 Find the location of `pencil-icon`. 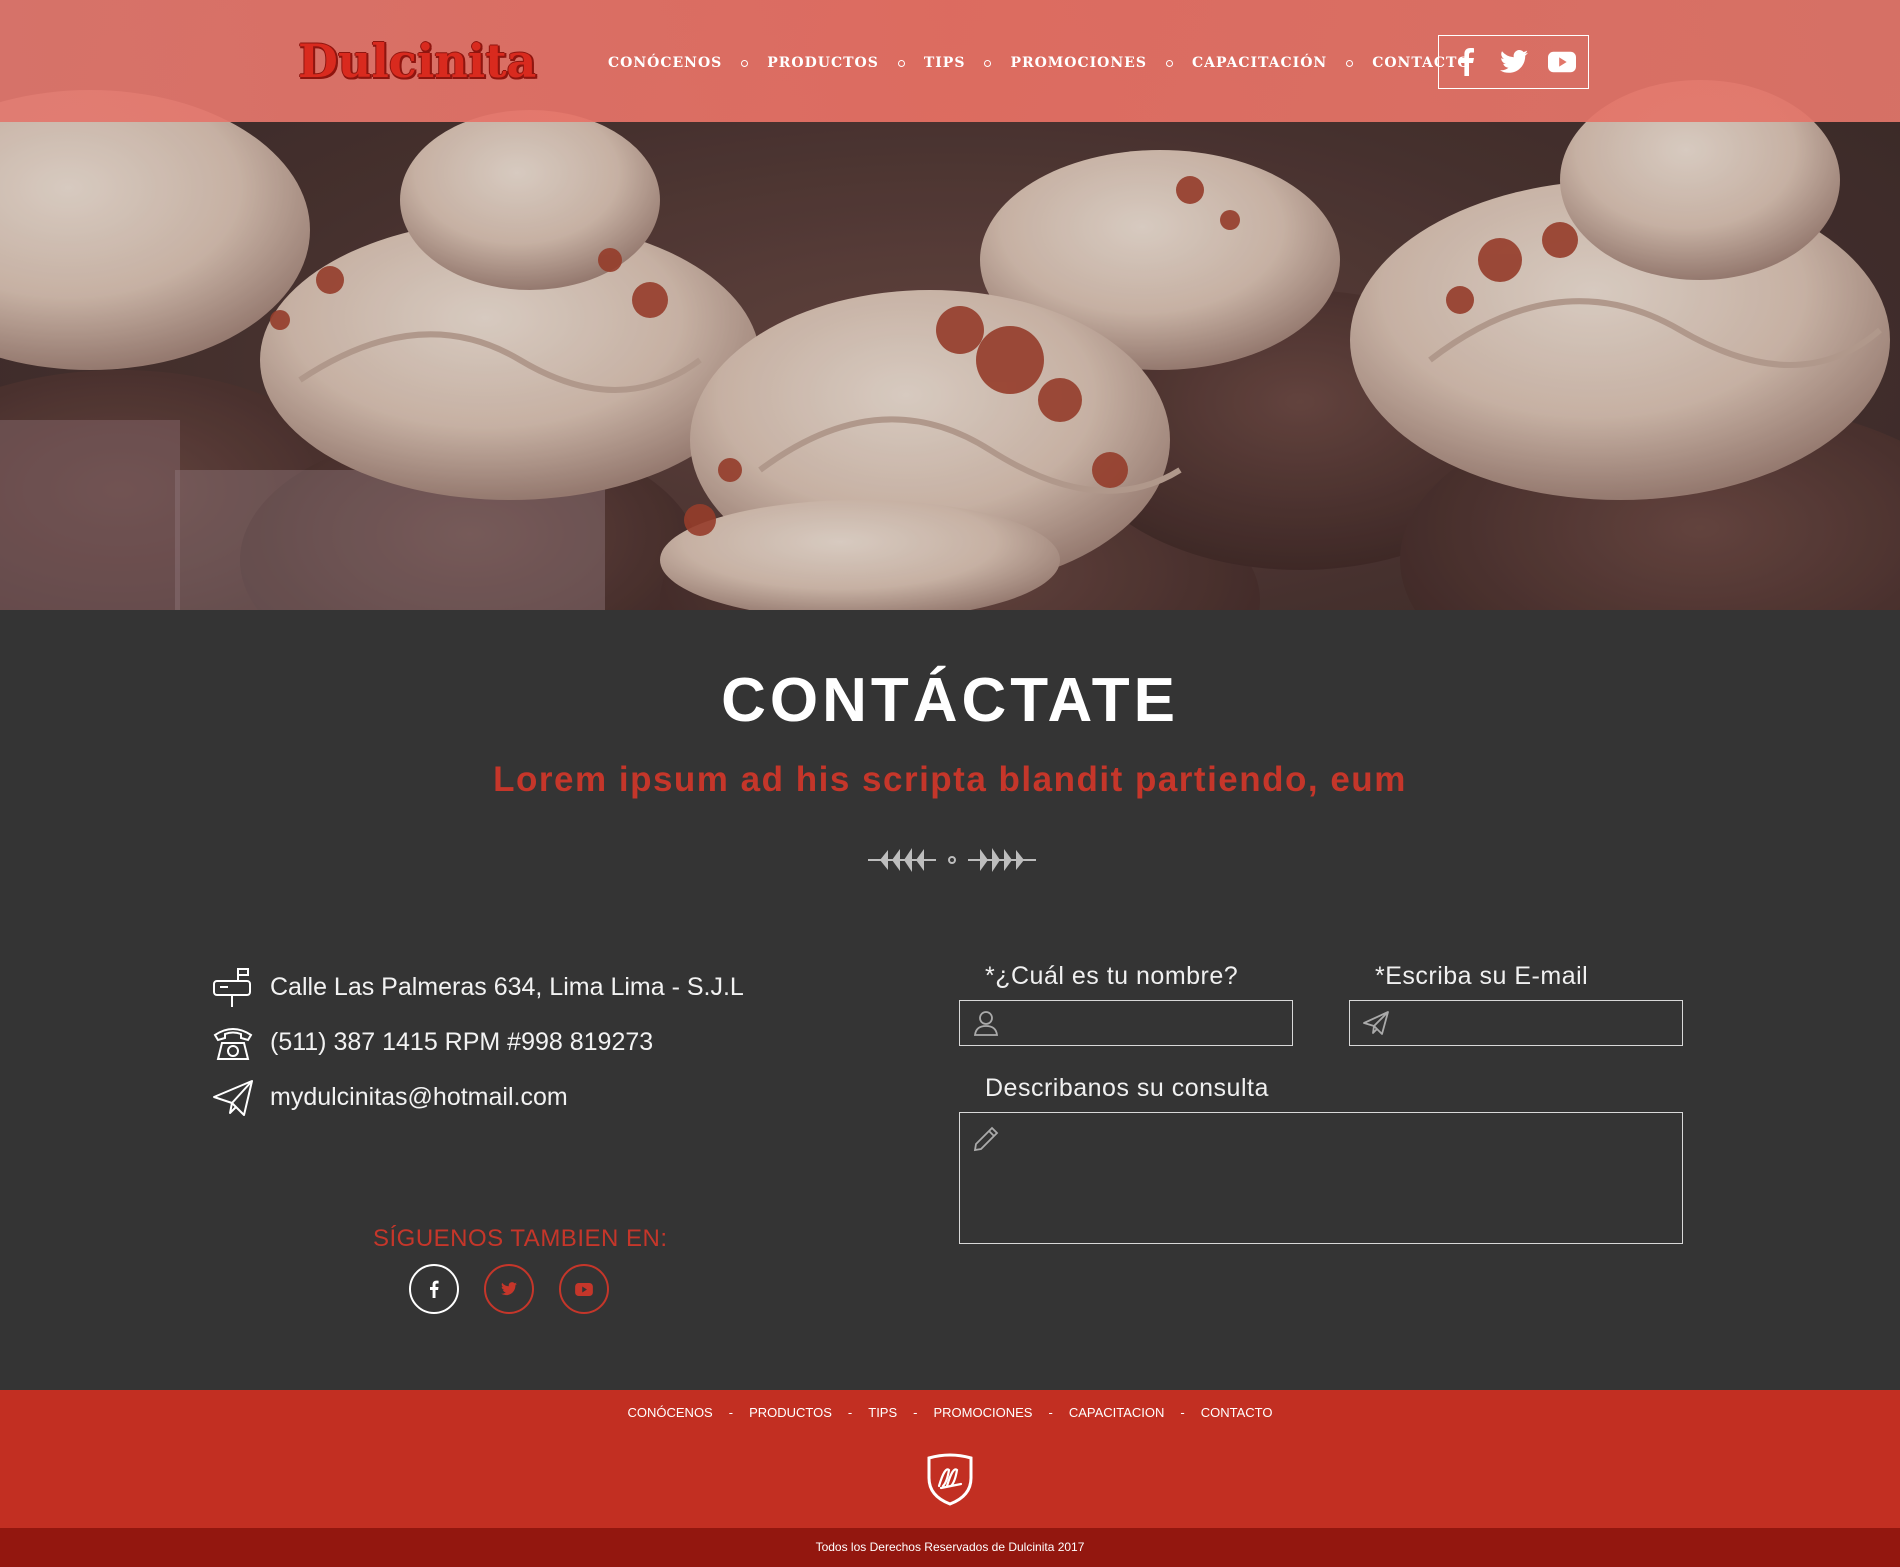

pencil-icon is located at coordinates (986, 1139).